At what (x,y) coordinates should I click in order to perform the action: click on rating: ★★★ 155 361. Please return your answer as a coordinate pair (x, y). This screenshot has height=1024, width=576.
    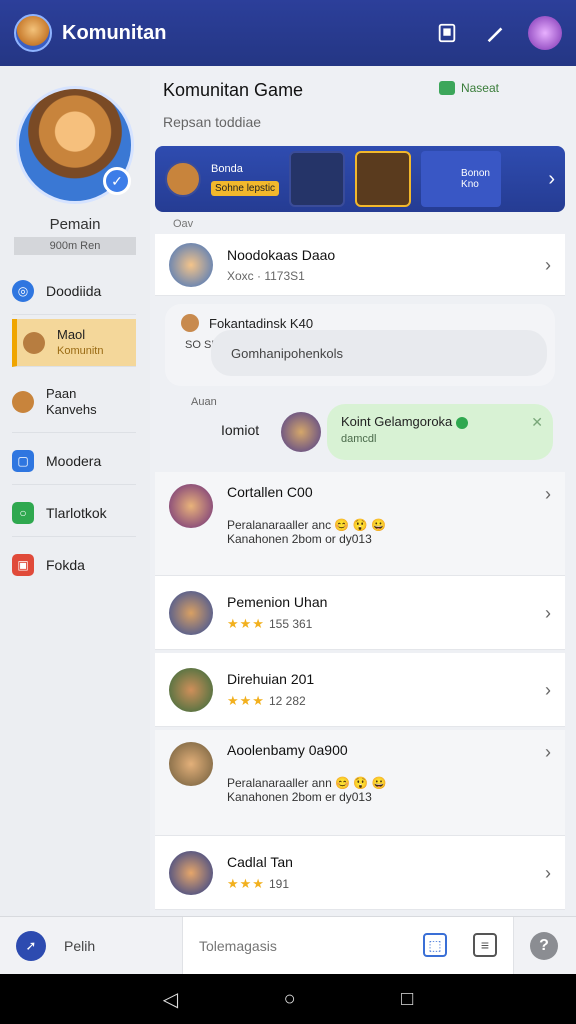
    Looking at the image, I should click on (270, 623).